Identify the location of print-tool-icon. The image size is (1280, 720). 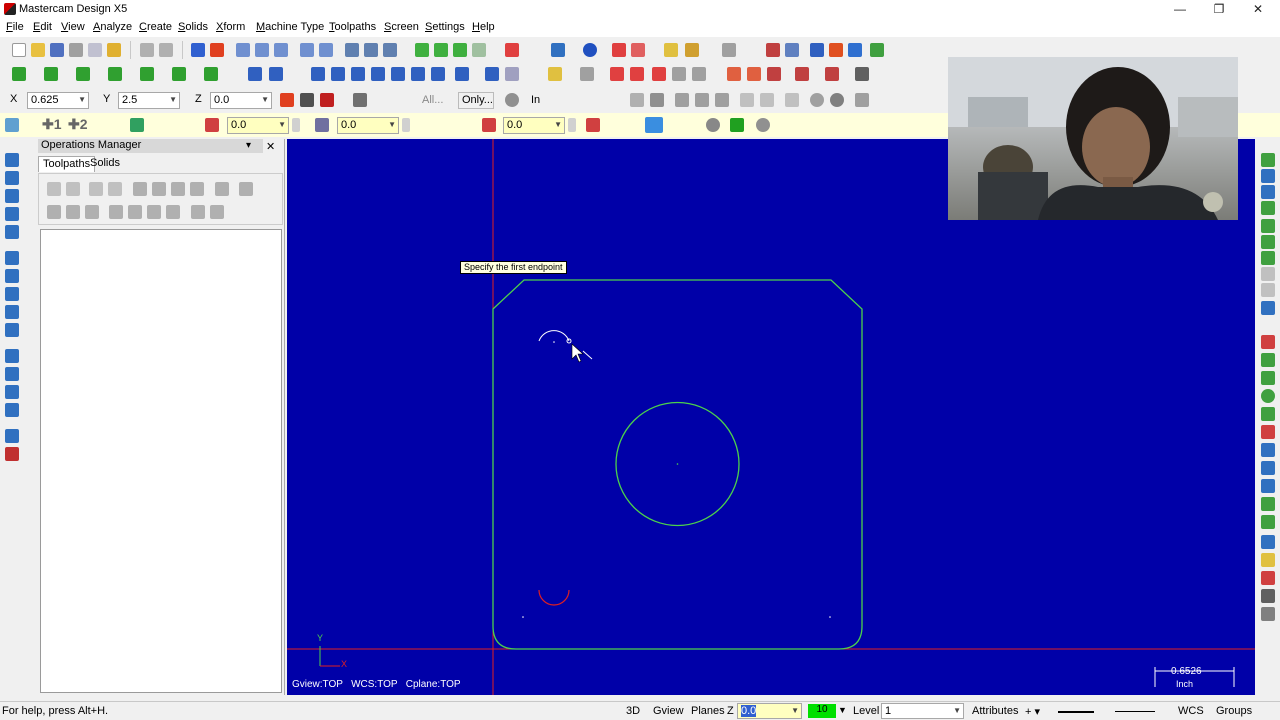
(1268, 596).